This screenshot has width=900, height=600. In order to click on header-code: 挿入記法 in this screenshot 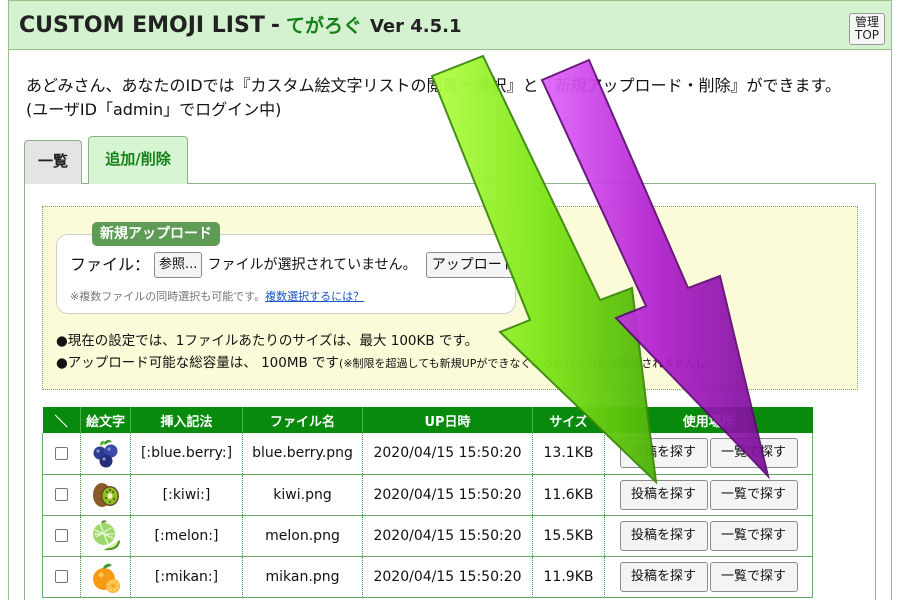, I will do `click(186, 420)`.